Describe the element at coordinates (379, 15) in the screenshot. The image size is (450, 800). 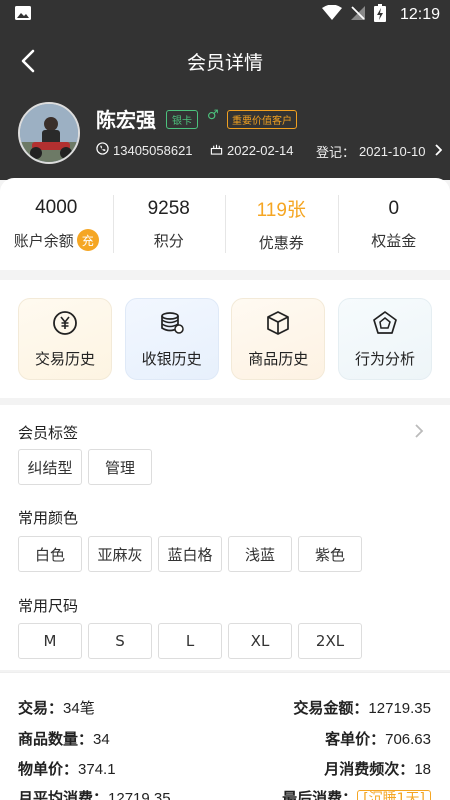
I see `battery-charging-icon` at that location.